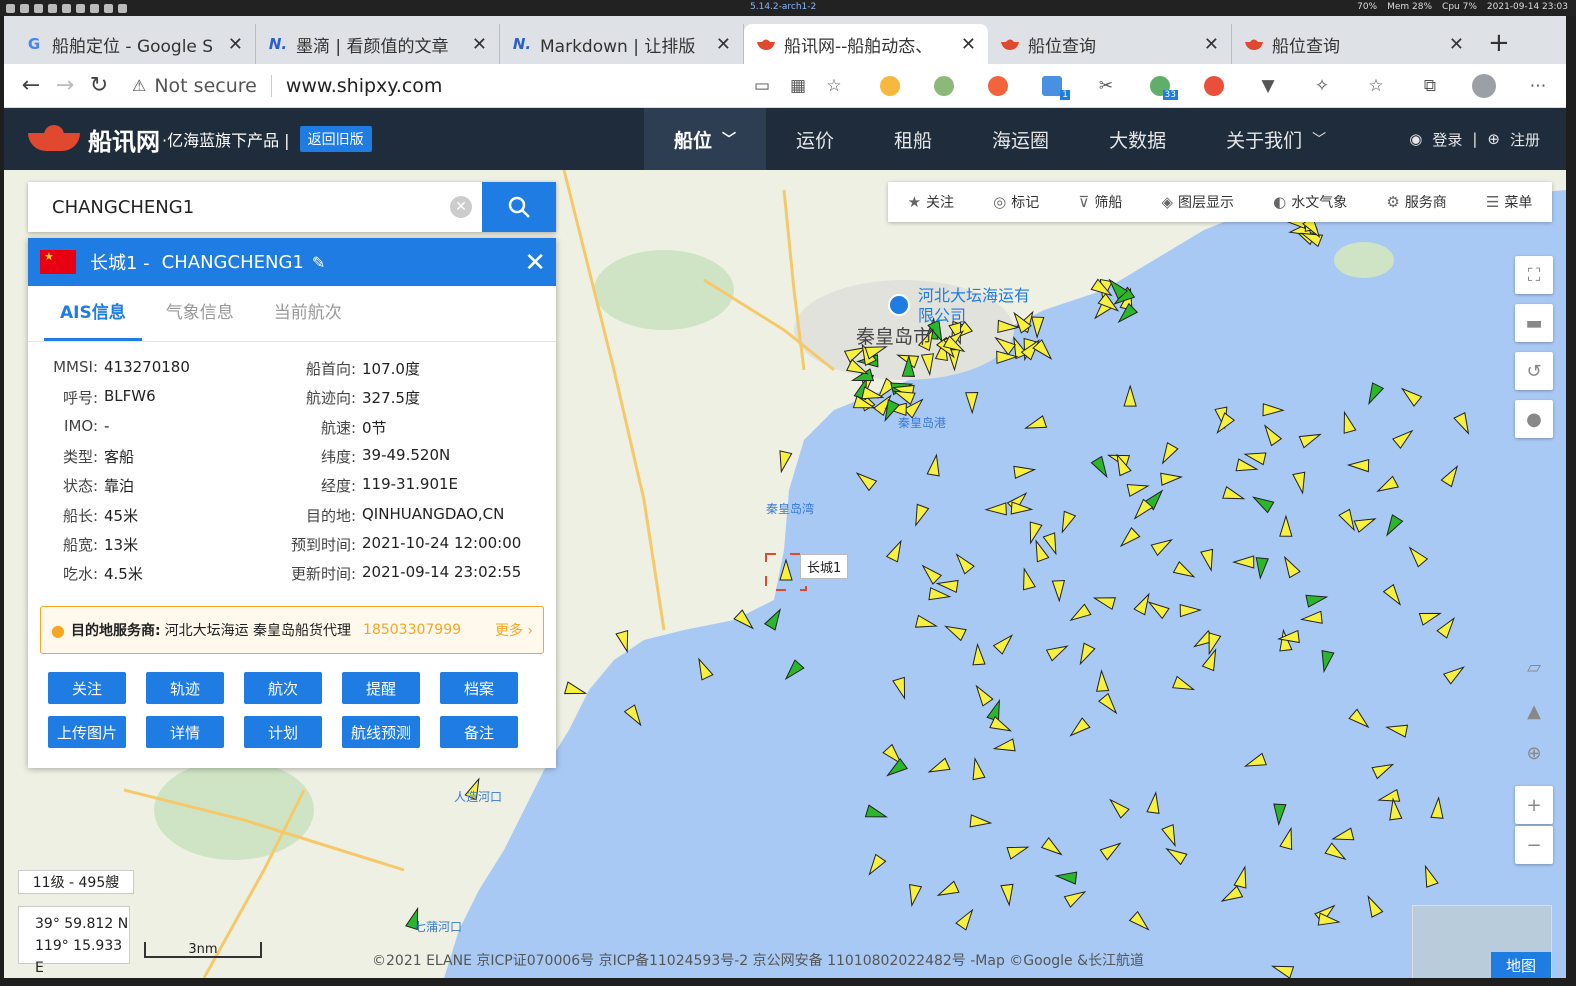  I want to click on tool-weather: ◐ 水文气象, so click(1310, 202).